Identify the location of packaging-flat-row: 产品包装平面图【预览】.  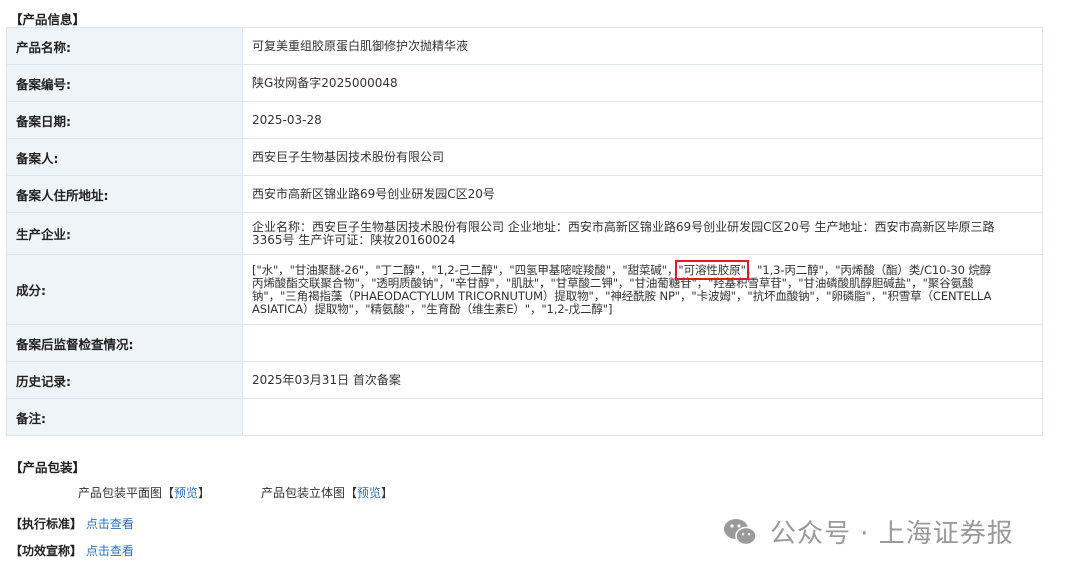
(144, 493).